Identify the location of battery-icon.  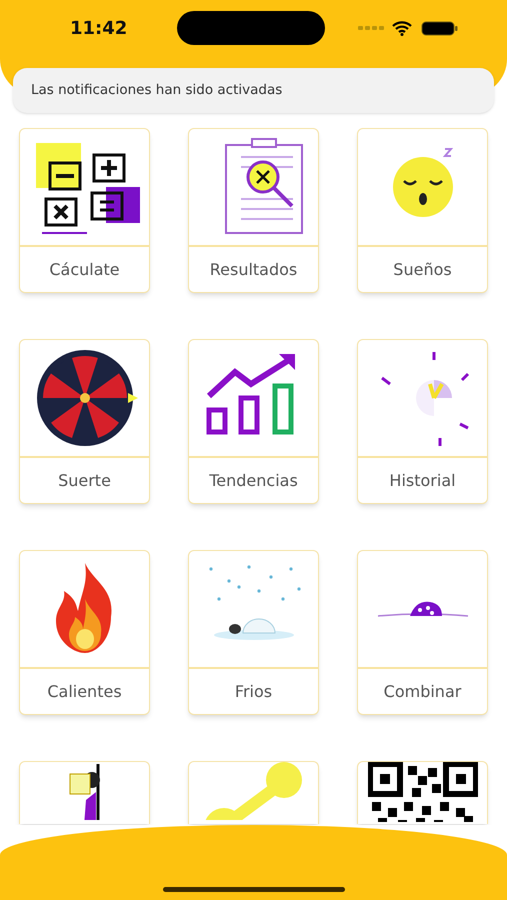
(439, 28).